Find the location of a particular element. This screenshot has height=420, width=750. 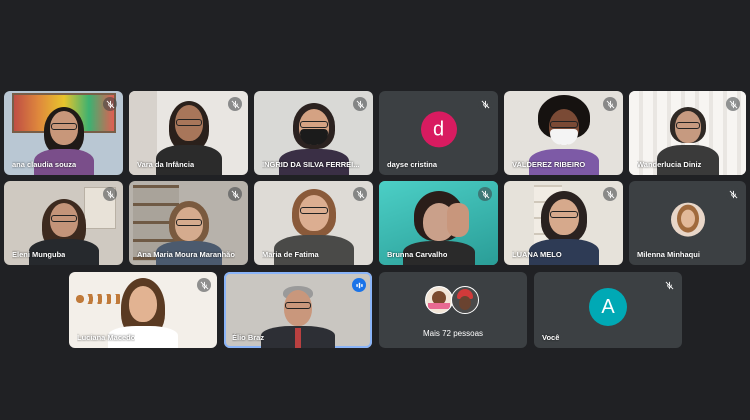

participant-tile-speaking: Élio Braz is located at coordinates (298, 310).